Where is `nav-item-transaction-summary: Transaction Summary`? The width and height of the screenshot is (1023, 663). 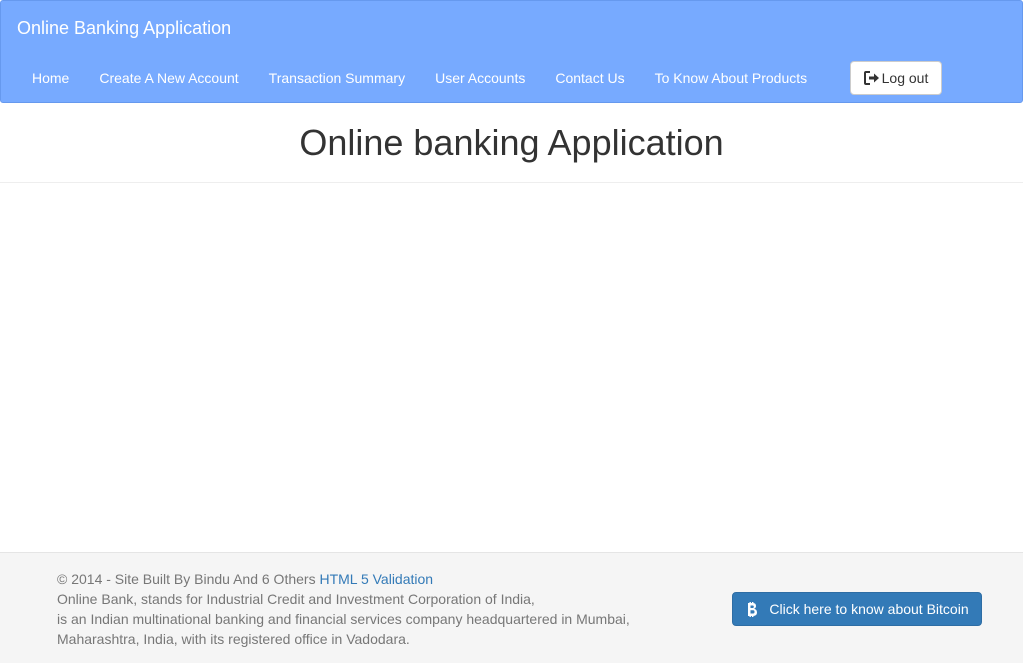
nav-item-transaction-summary: Transaction Summary is located at coordinates (337, 78).